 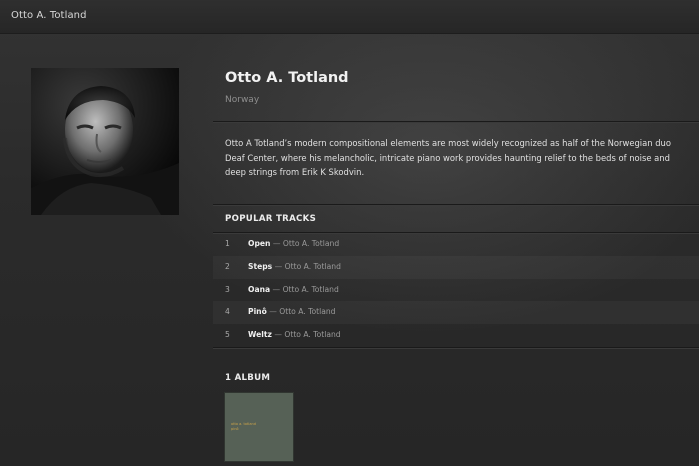 I want to click on track-label: Open — Otto A. Totland, so click(x=293, y=244).